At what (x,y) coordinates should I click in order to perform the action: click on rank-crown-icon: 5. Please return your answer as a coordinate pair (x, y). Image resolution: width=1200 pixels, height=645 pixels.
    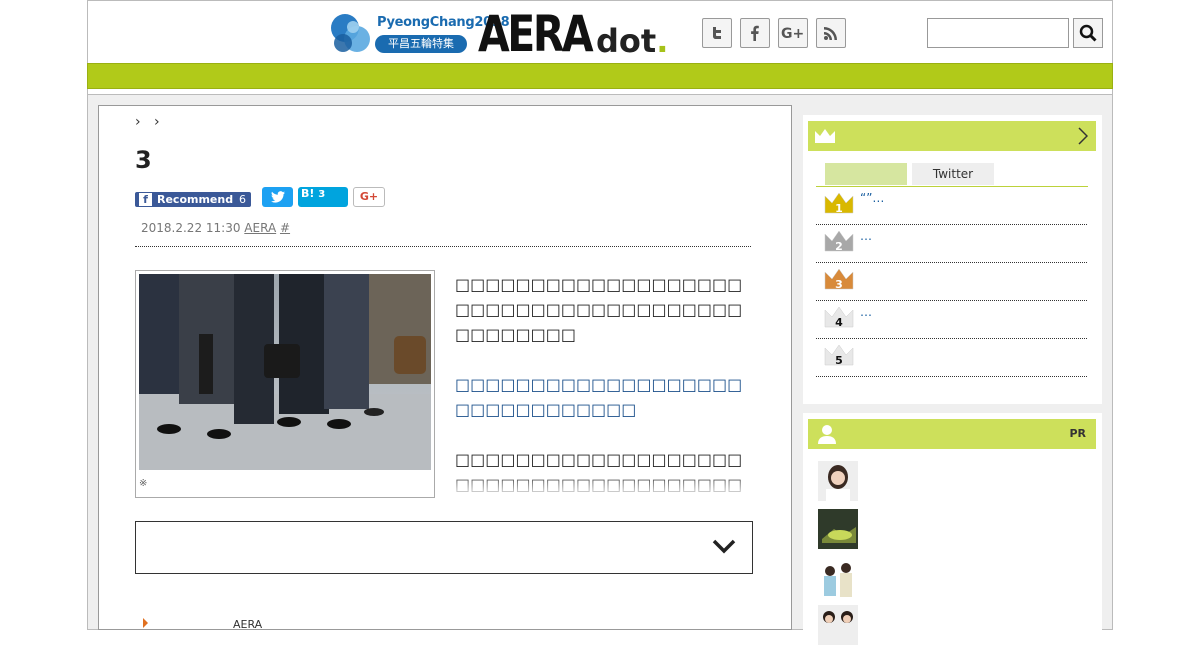
    Looking at the image, I should click on (839, 355).